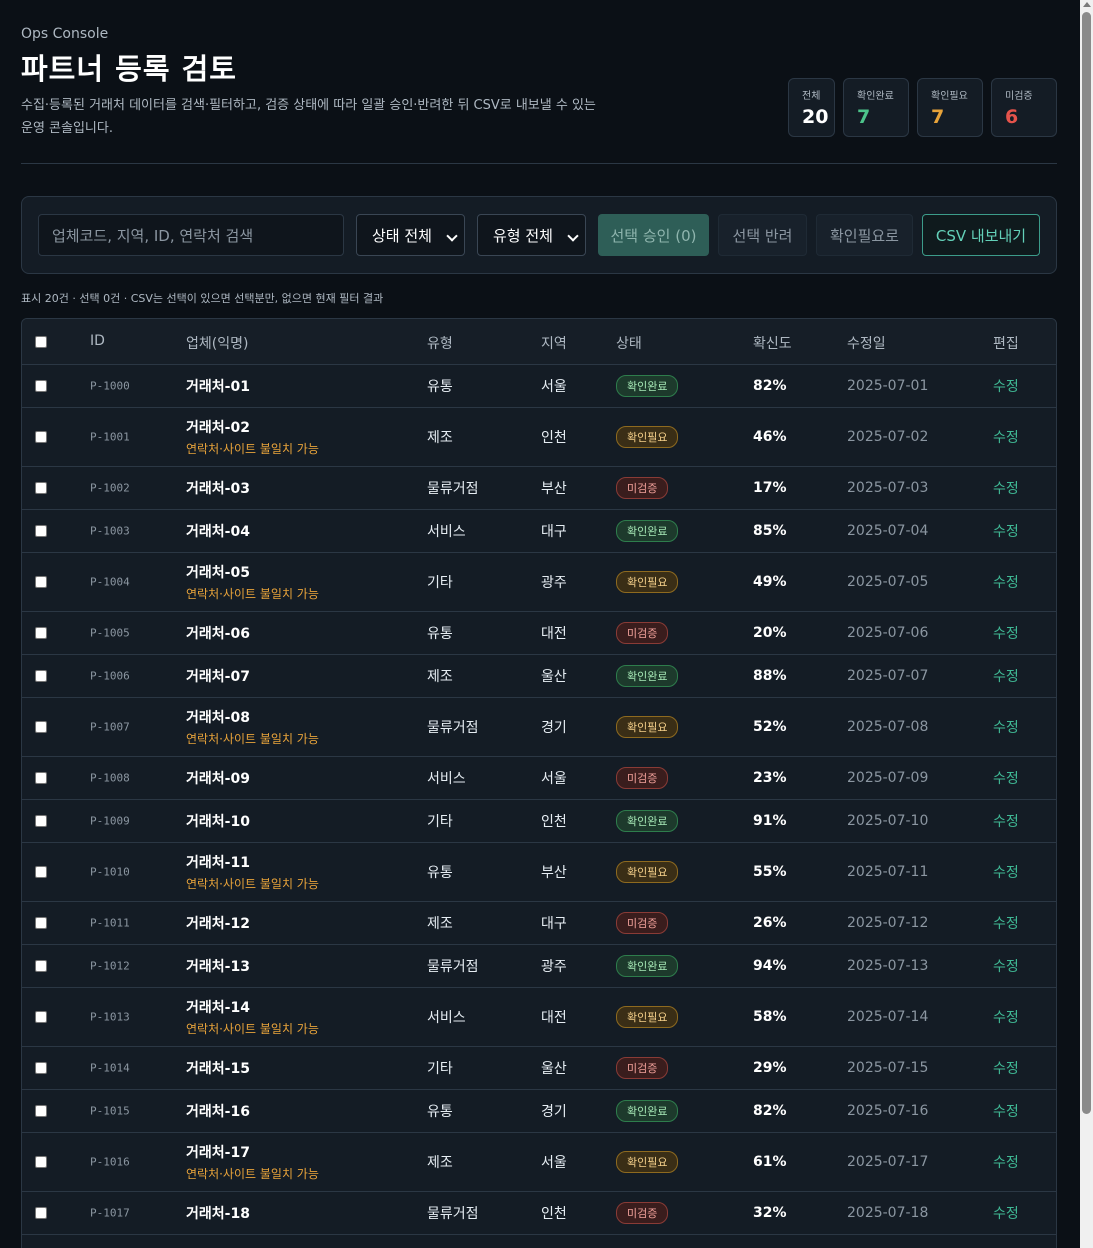 The height and width of the screenshot is (1248, 1093). I want to click on table-row: P-1014 거래처-15 기타 울산 미검증 29% 2025-07-15 수정, so click(539, 1068).